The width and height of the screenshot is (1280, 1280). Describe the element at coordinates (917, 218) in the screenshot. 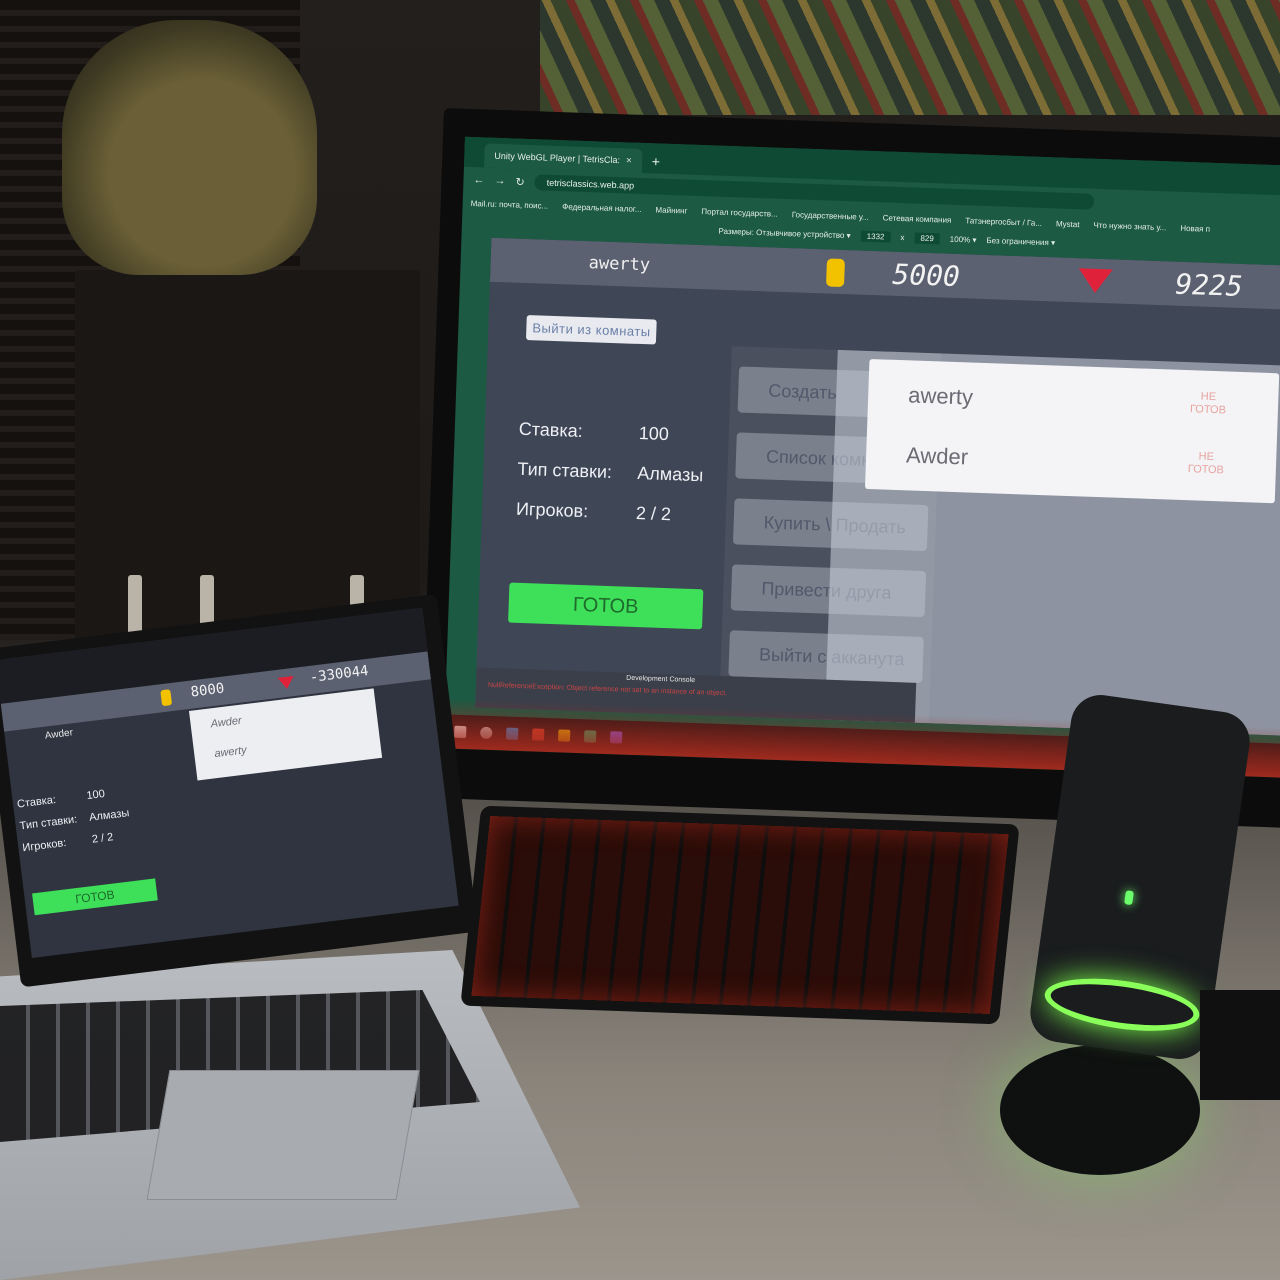

I see `bookmark-item: Сетевая компания` at that location.